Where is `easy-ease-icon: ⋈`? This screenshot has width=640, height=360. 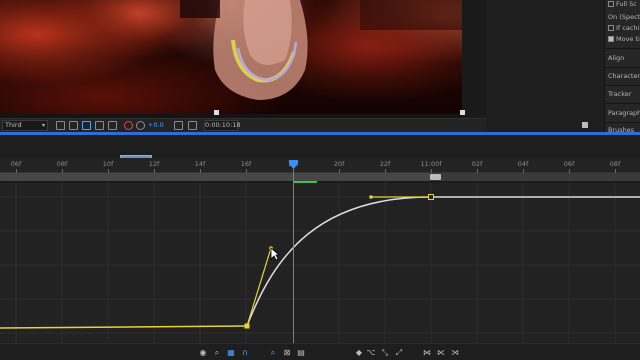 easy-ease-icon: ⋈ is located at coordinates (427, 352).